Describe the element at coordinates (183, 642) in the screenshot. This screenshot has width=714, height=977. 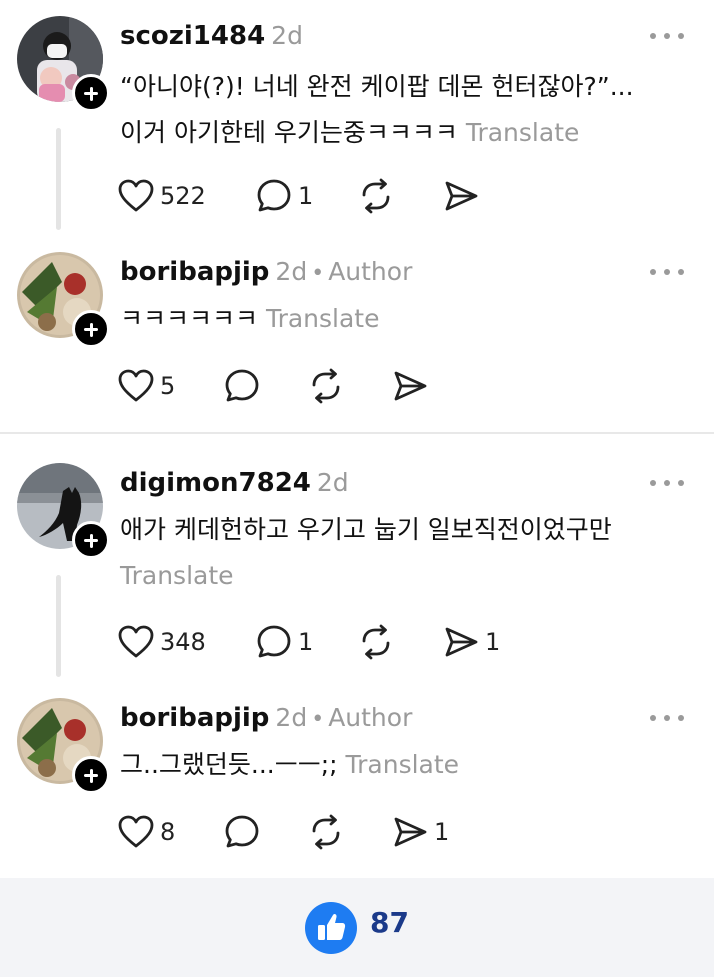
I see `like-count: 348` at that location.